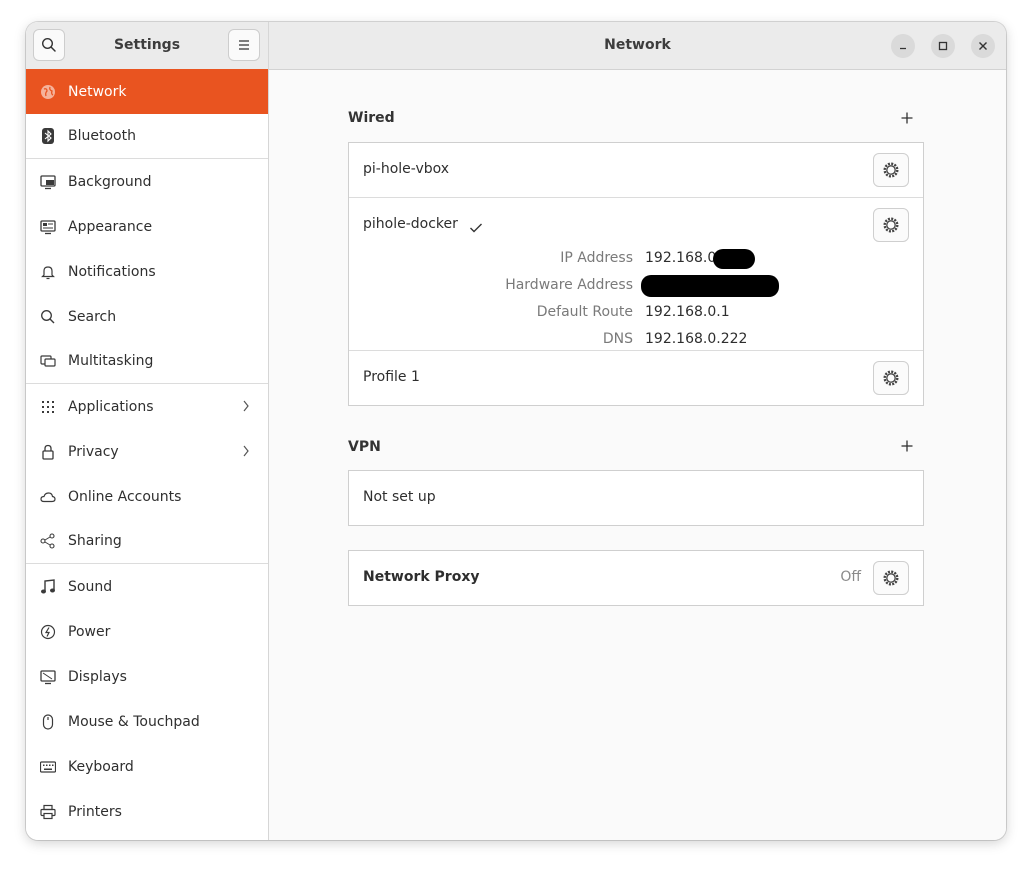 The height and width of the screenshot is (869, 1032). Describe the element at coordinates (147, 316) in the screenshot. I see `sidebar-item-search: Search` at that location.